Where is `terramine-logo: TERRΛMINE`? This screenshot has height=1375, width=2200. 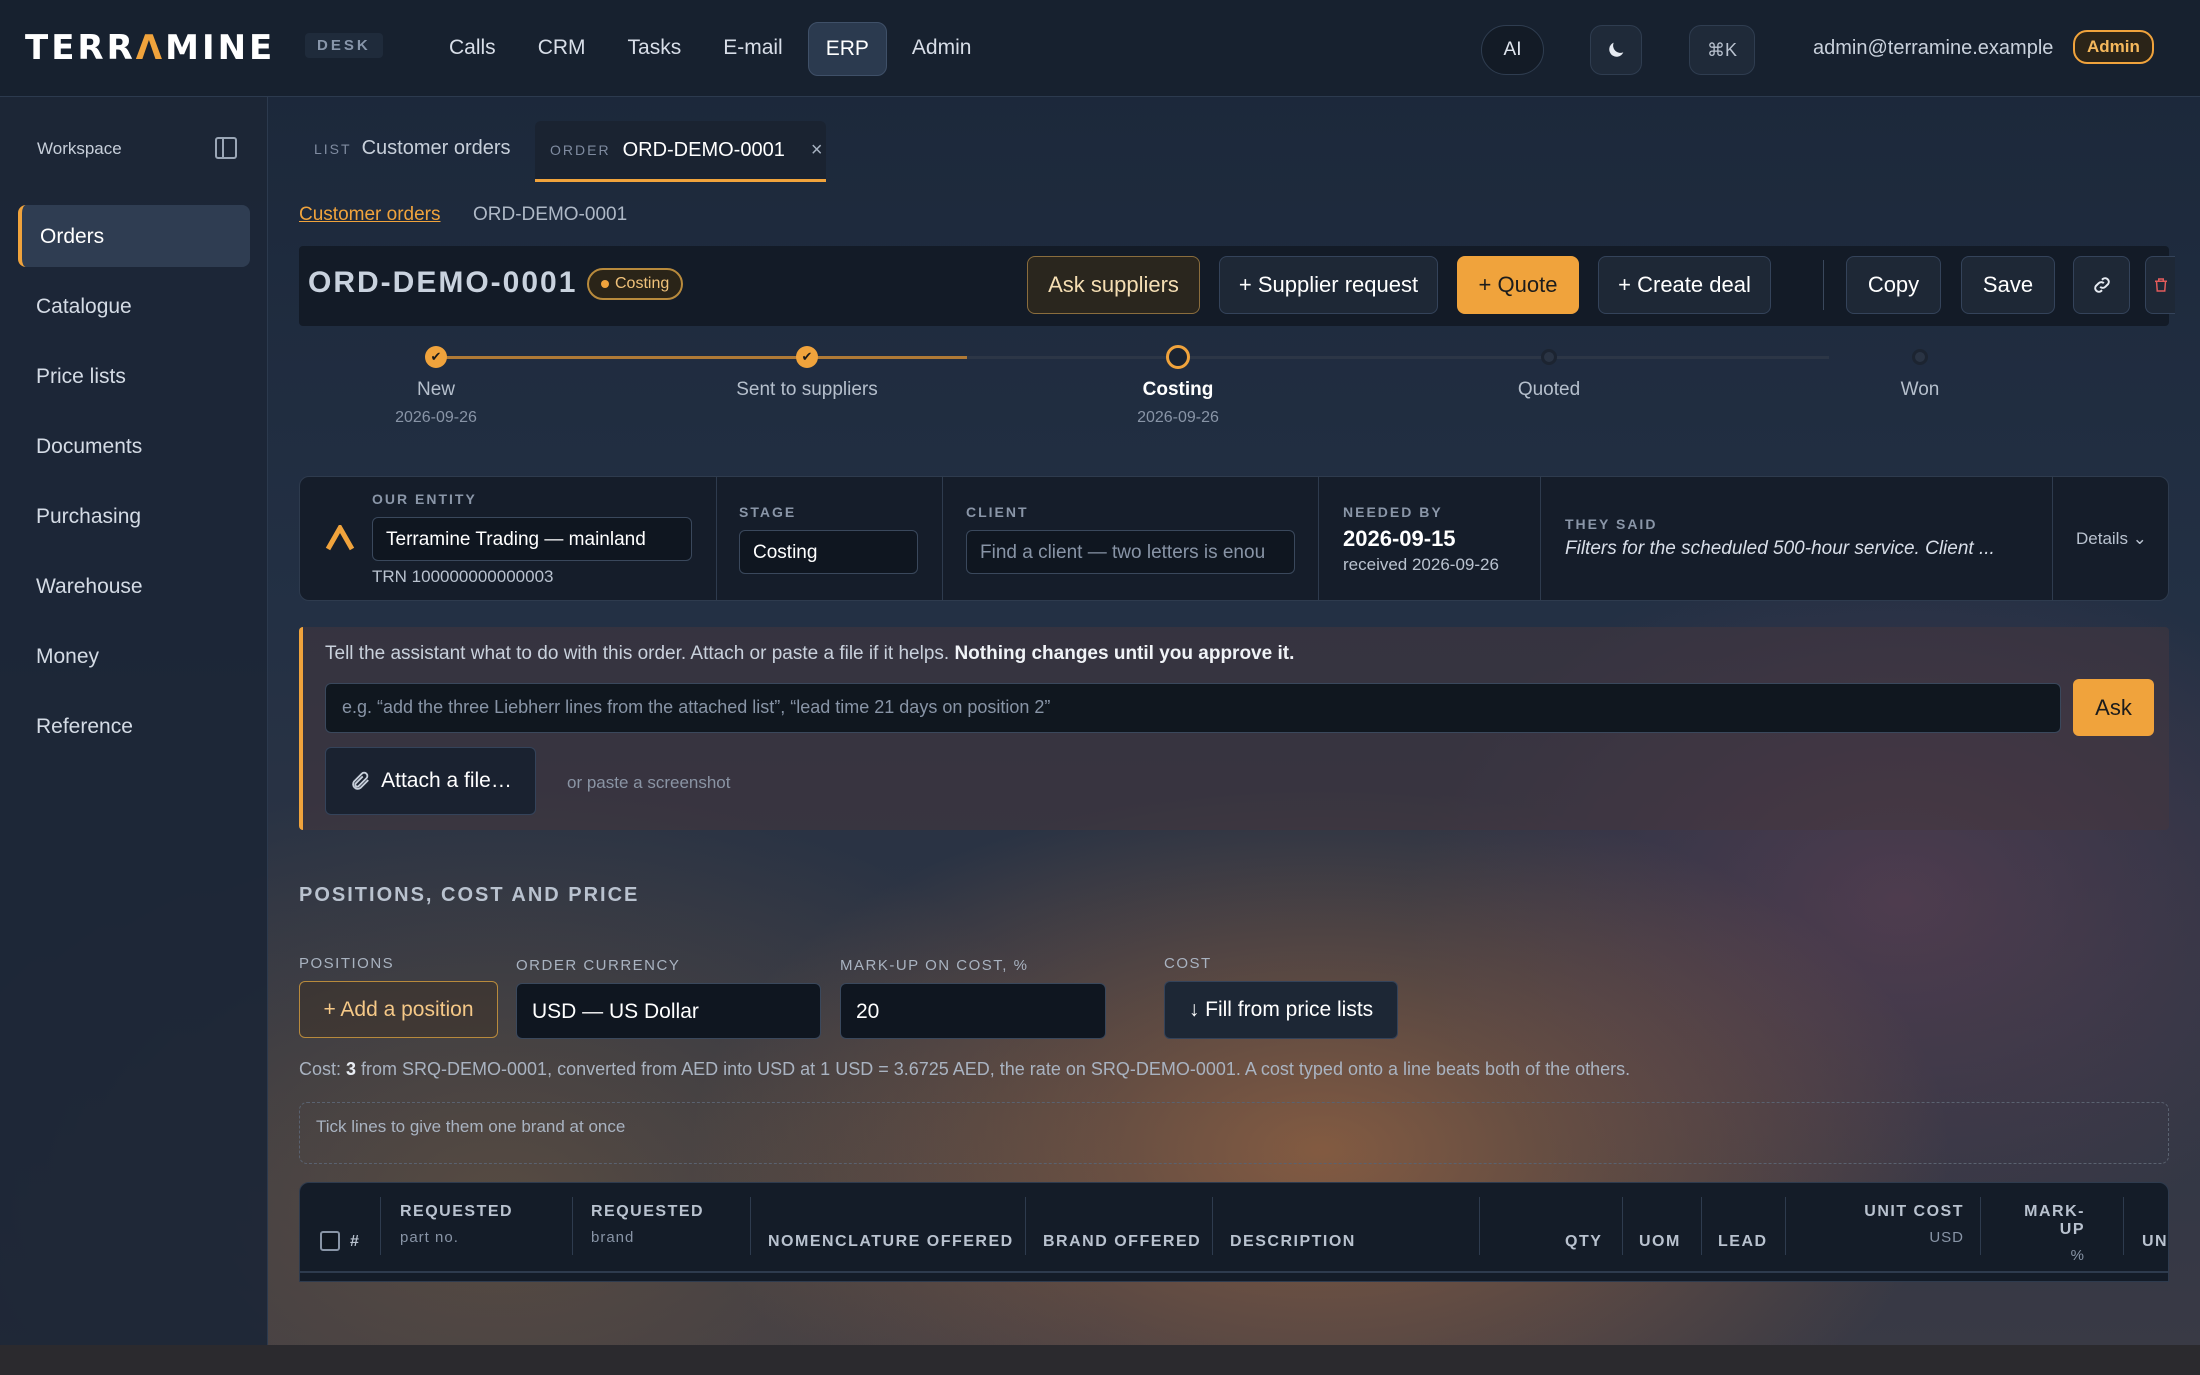 terramine-logo: TERRΛMINE is located at coordinates (150, 48).